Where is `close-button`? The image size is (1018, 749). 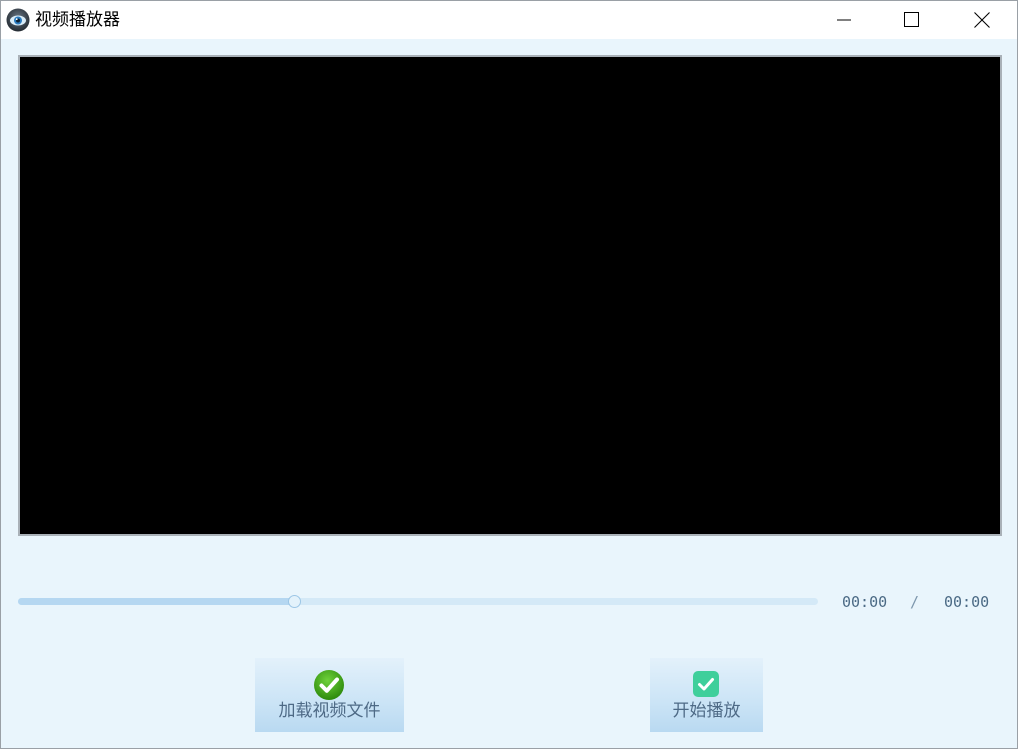
close-button is located at coordinates (982, 20).